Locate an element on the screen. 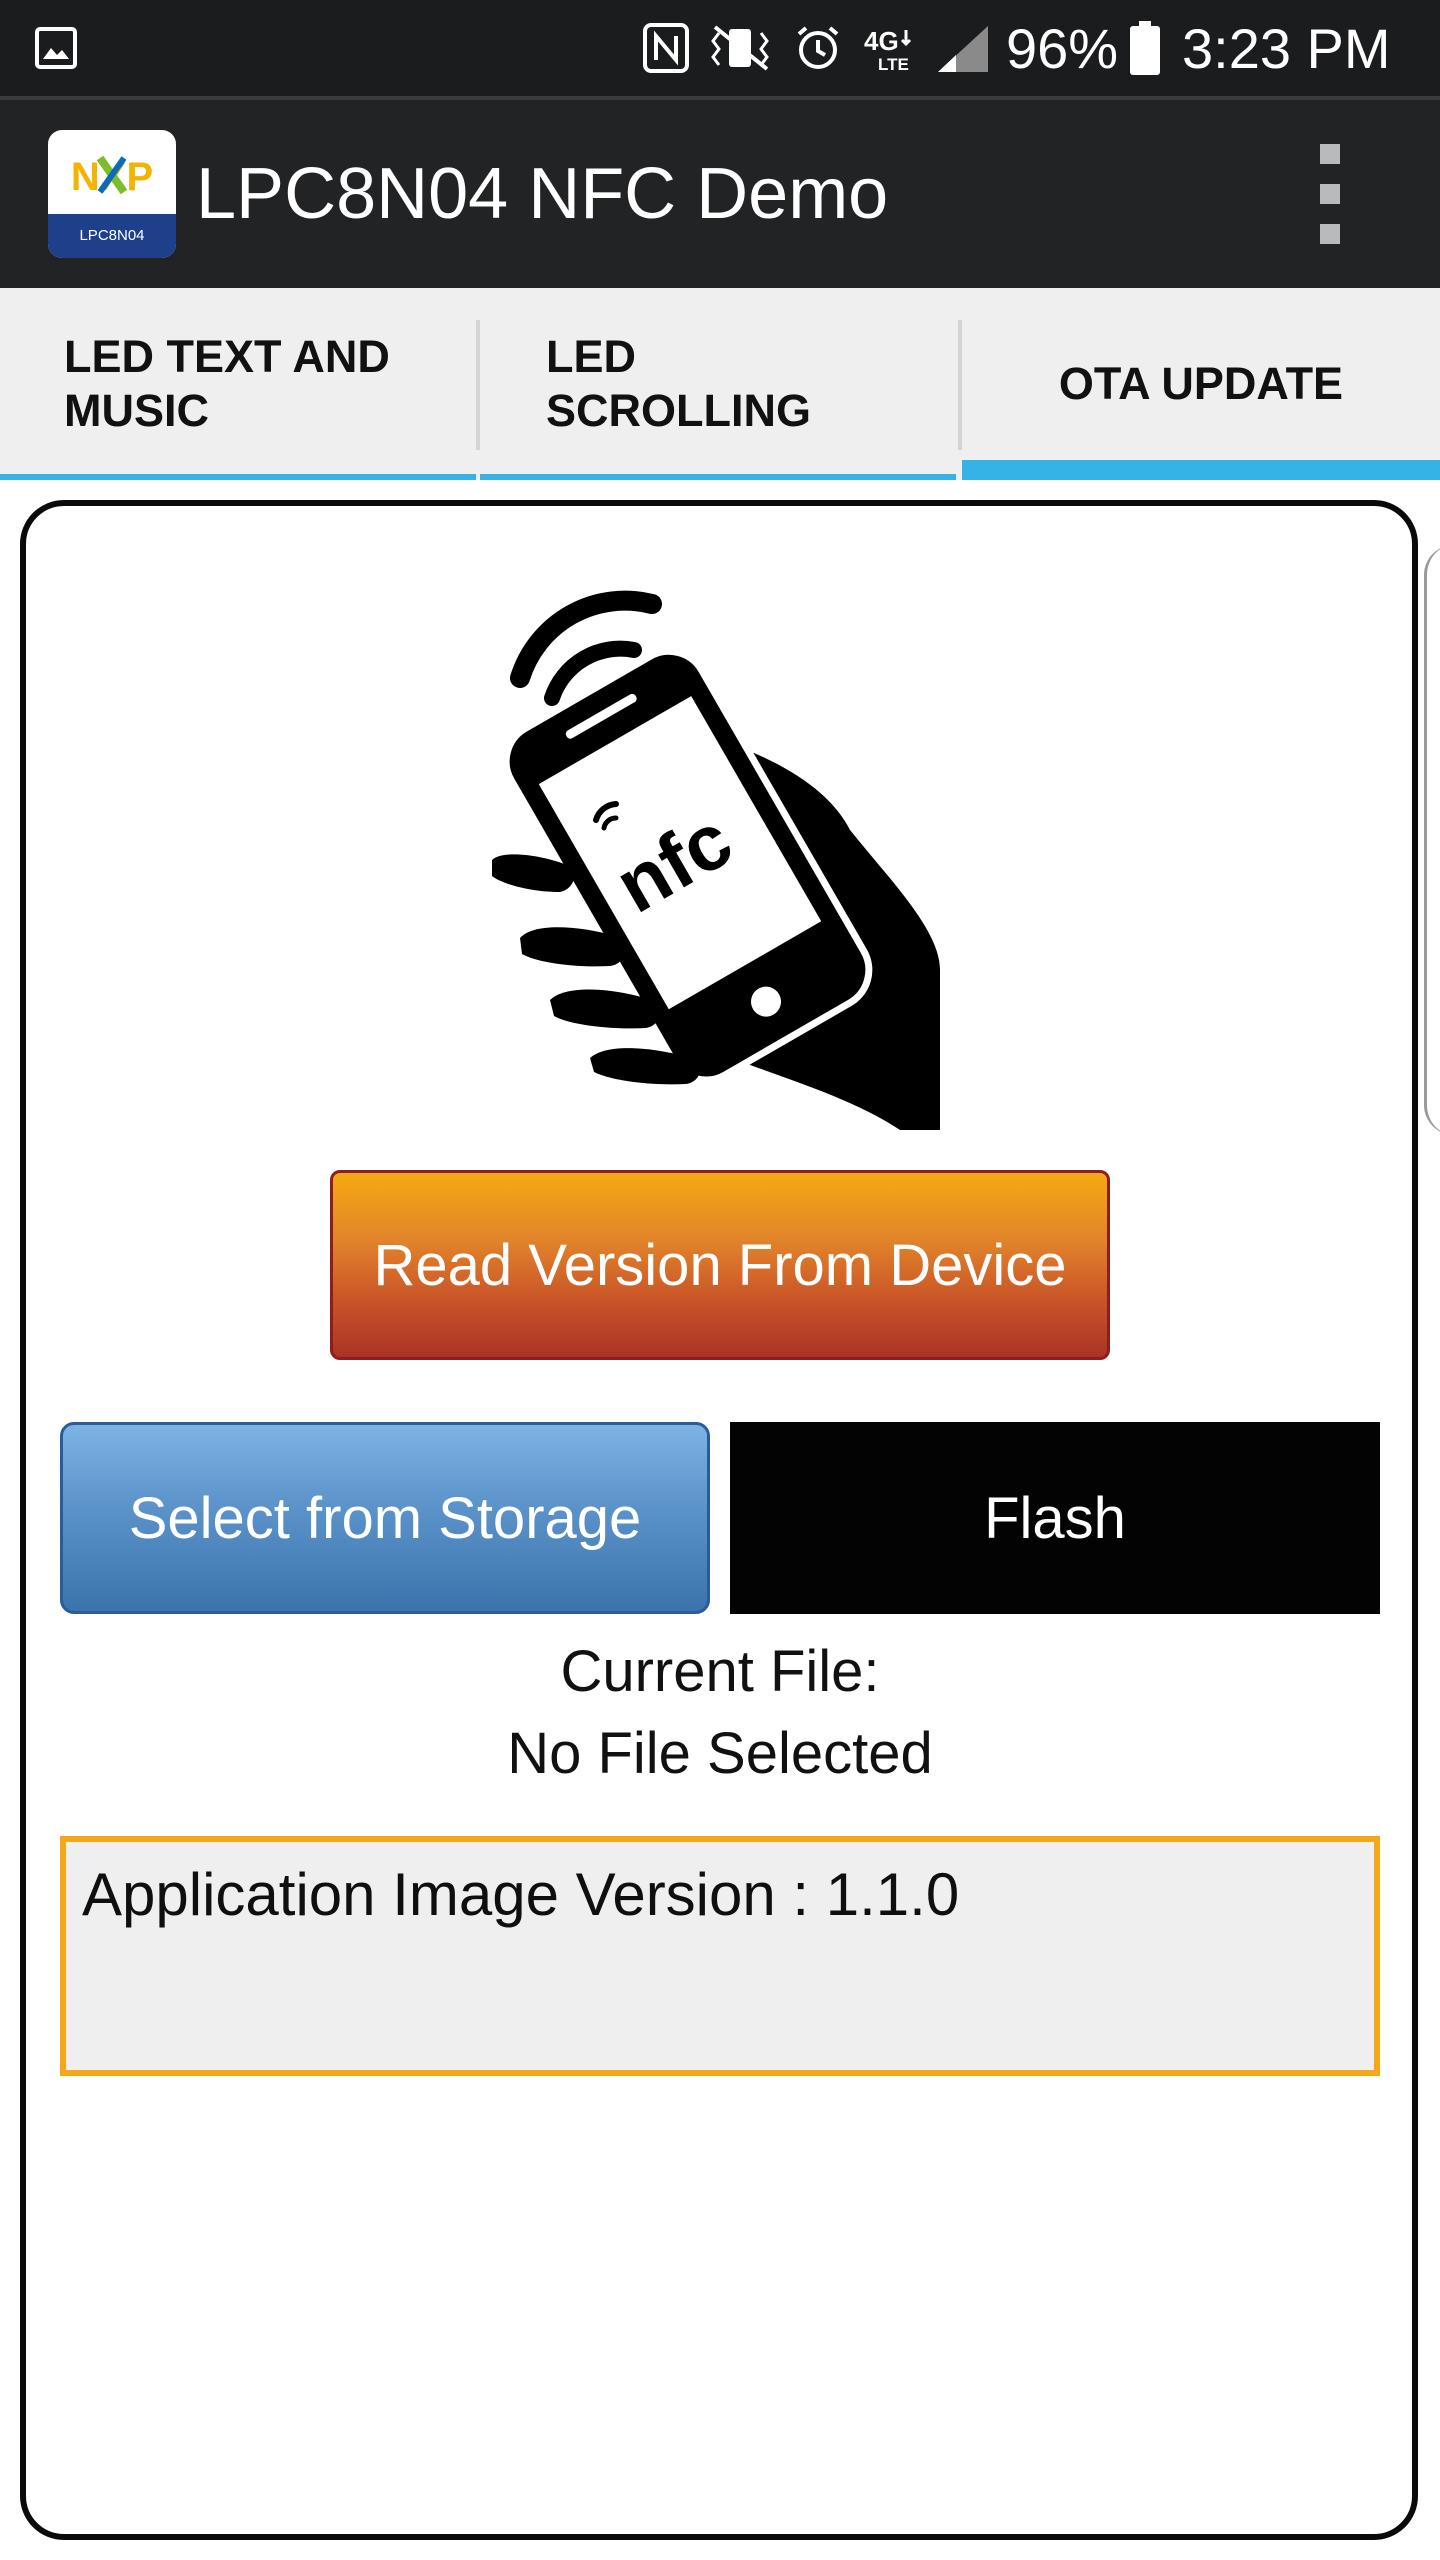 The image size is (1440, 2560). version-output-box: Application Image Version : 1.1.0 is located at coordinates (720, 1956).